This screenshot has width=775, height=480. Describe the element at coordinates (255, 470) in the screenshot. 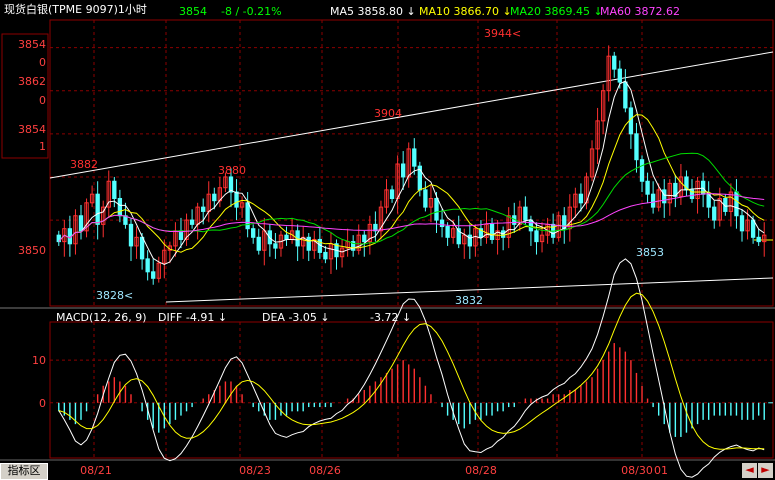

I see `date-tick: 08/23` at that location.